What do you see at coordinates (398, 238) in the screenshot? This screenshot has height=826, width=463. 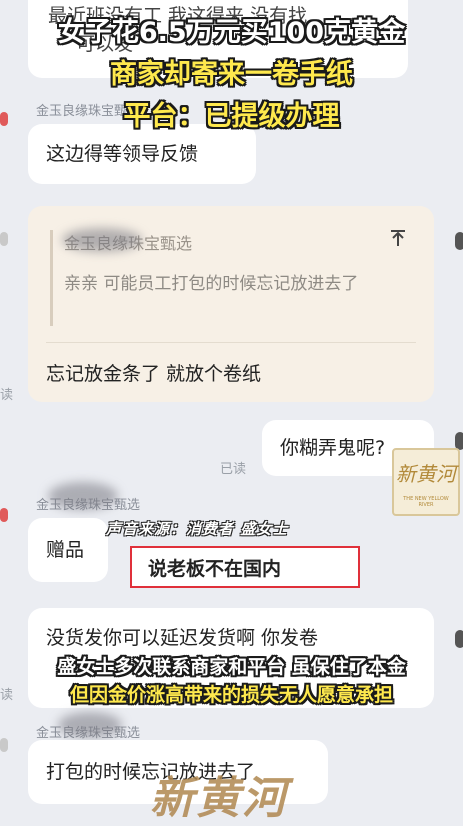 I see `collapse-up-icon` at bounding box center [398, 238].